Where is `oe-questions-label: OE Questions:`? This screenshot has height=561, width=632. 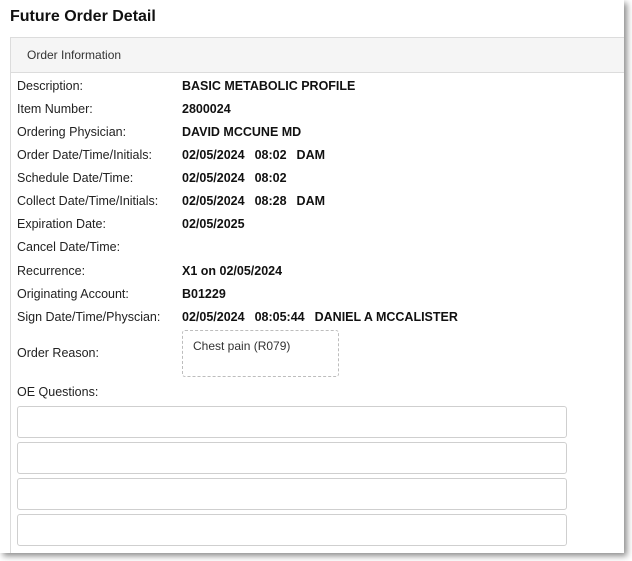 oe-questions-label: OE Questions: is located at coordinates (58, 392).